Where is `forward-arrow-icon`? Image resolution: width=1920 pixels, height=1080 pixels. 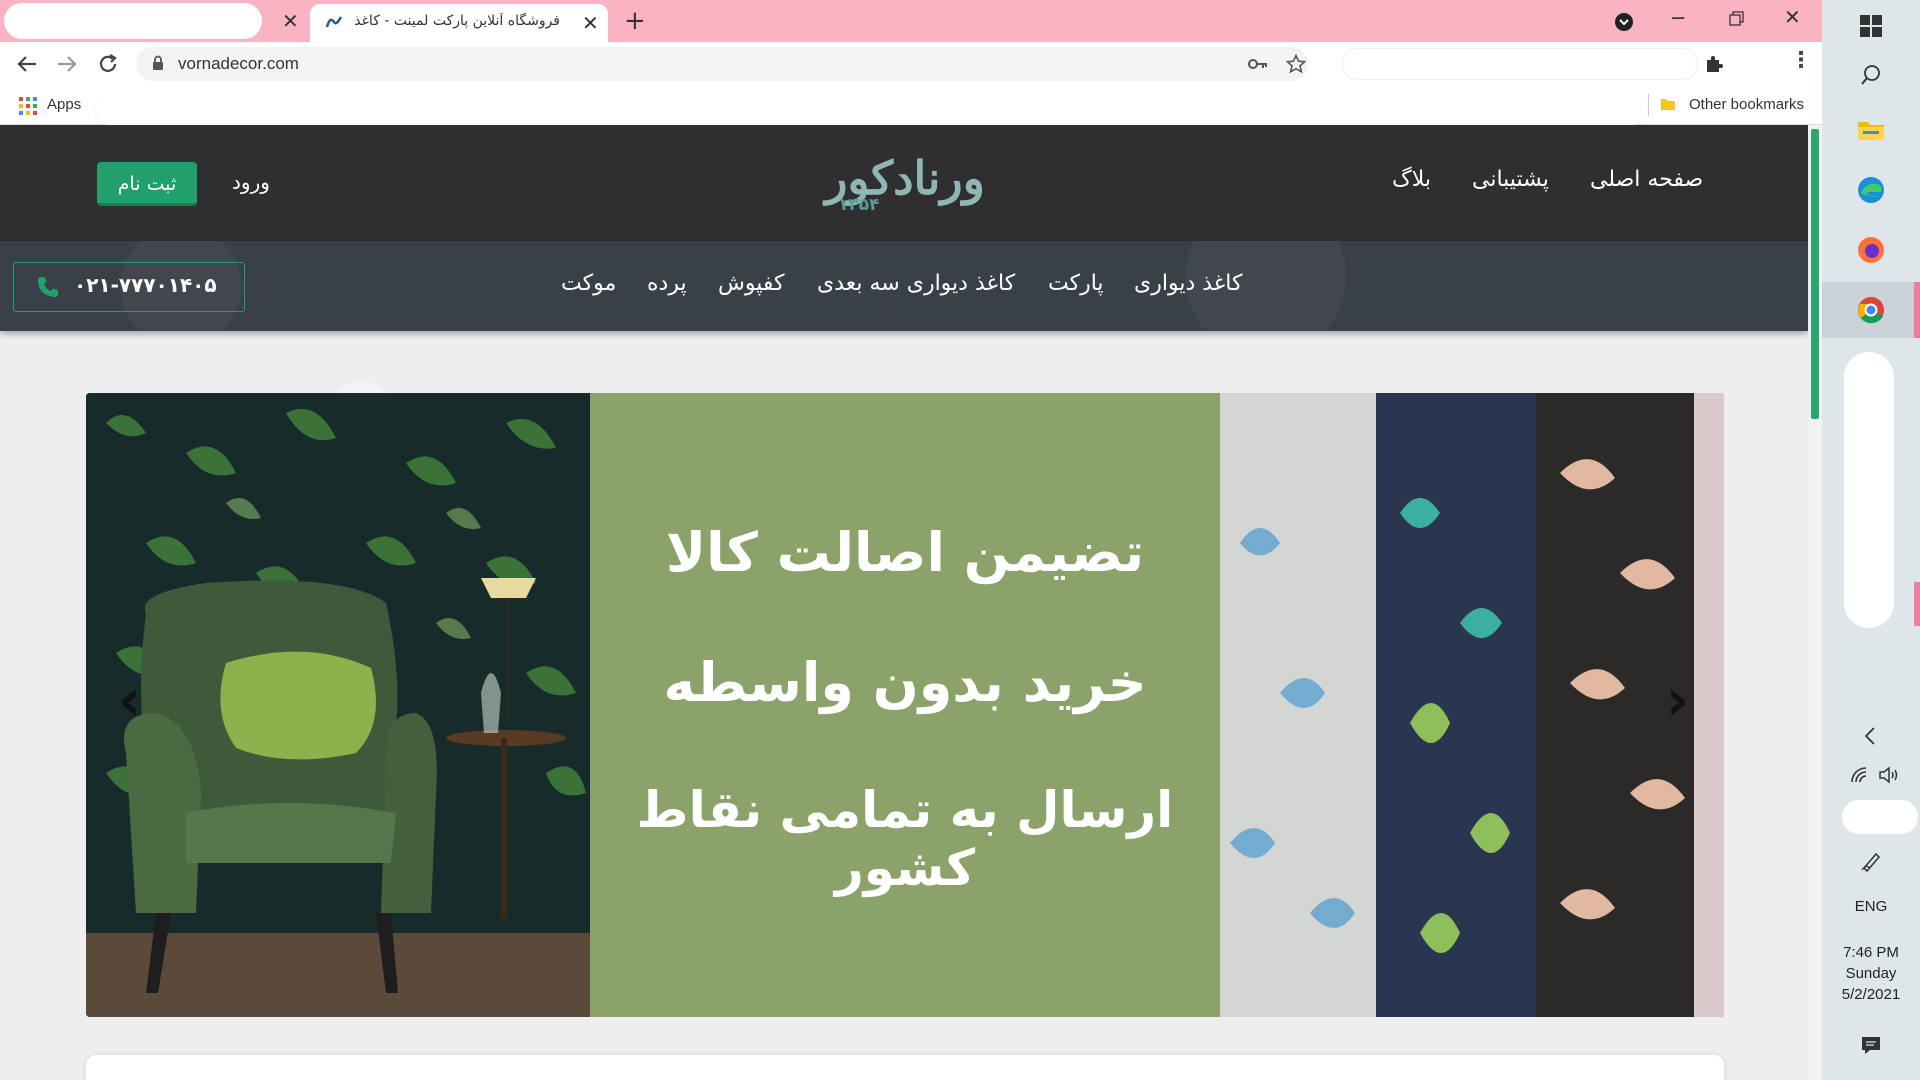
forward-arrow-icon is located at coordinates (67, 64).